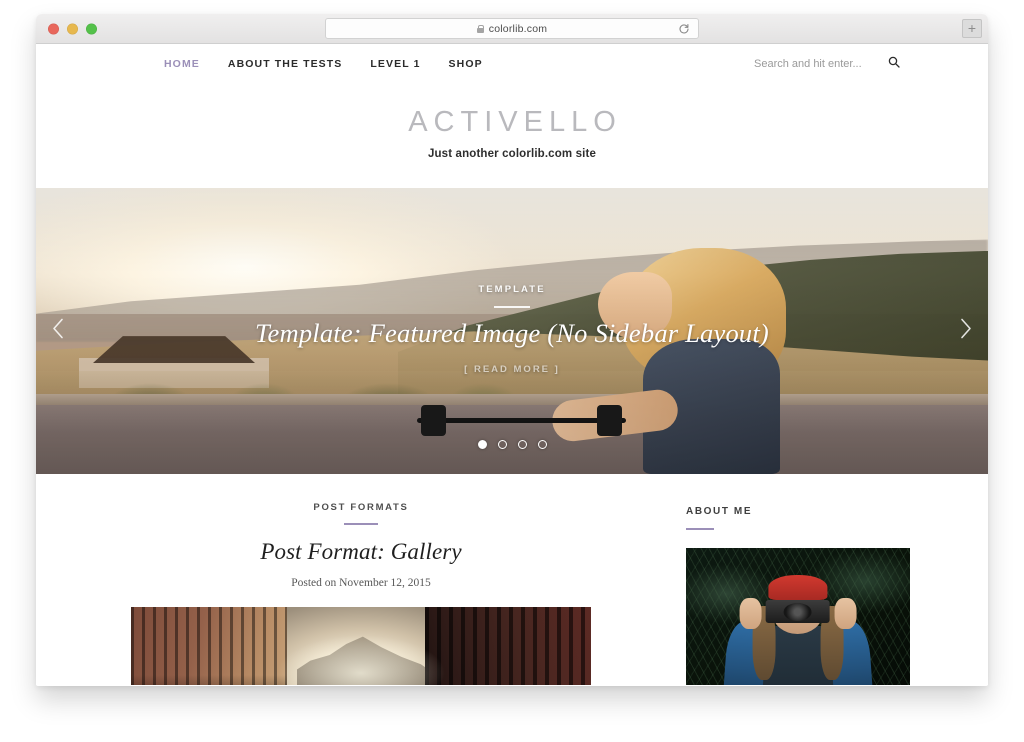 The image size is (1024, 742). I want to click on search-area, so click(827, 64).